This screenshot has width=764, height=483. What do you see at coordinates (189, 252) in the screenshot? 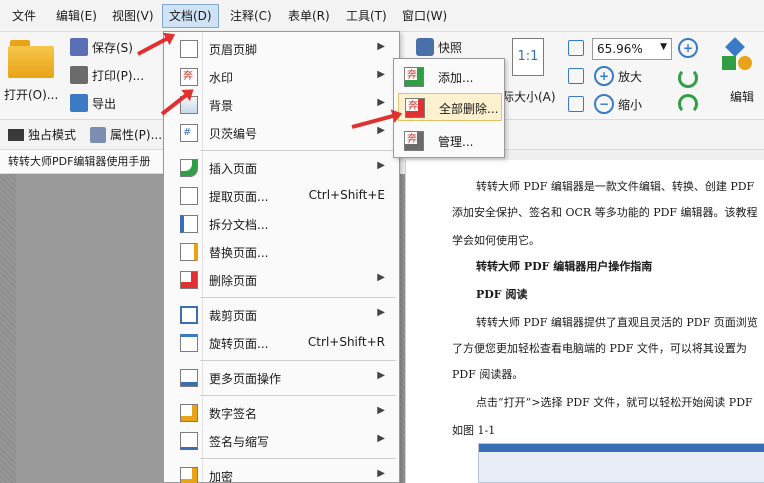
I see `replace-page-icon` at bounding box center [189, 252].